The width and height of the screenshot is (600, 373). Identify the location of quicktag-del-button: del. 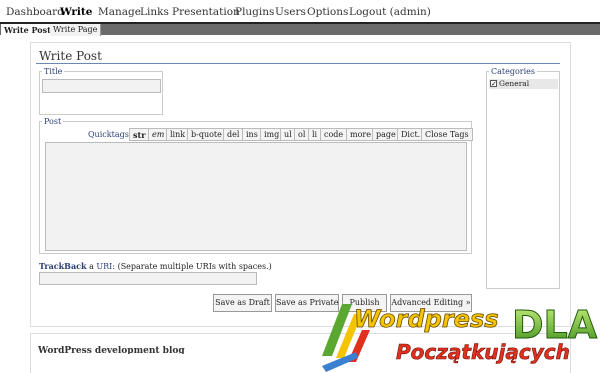
(233, 134).